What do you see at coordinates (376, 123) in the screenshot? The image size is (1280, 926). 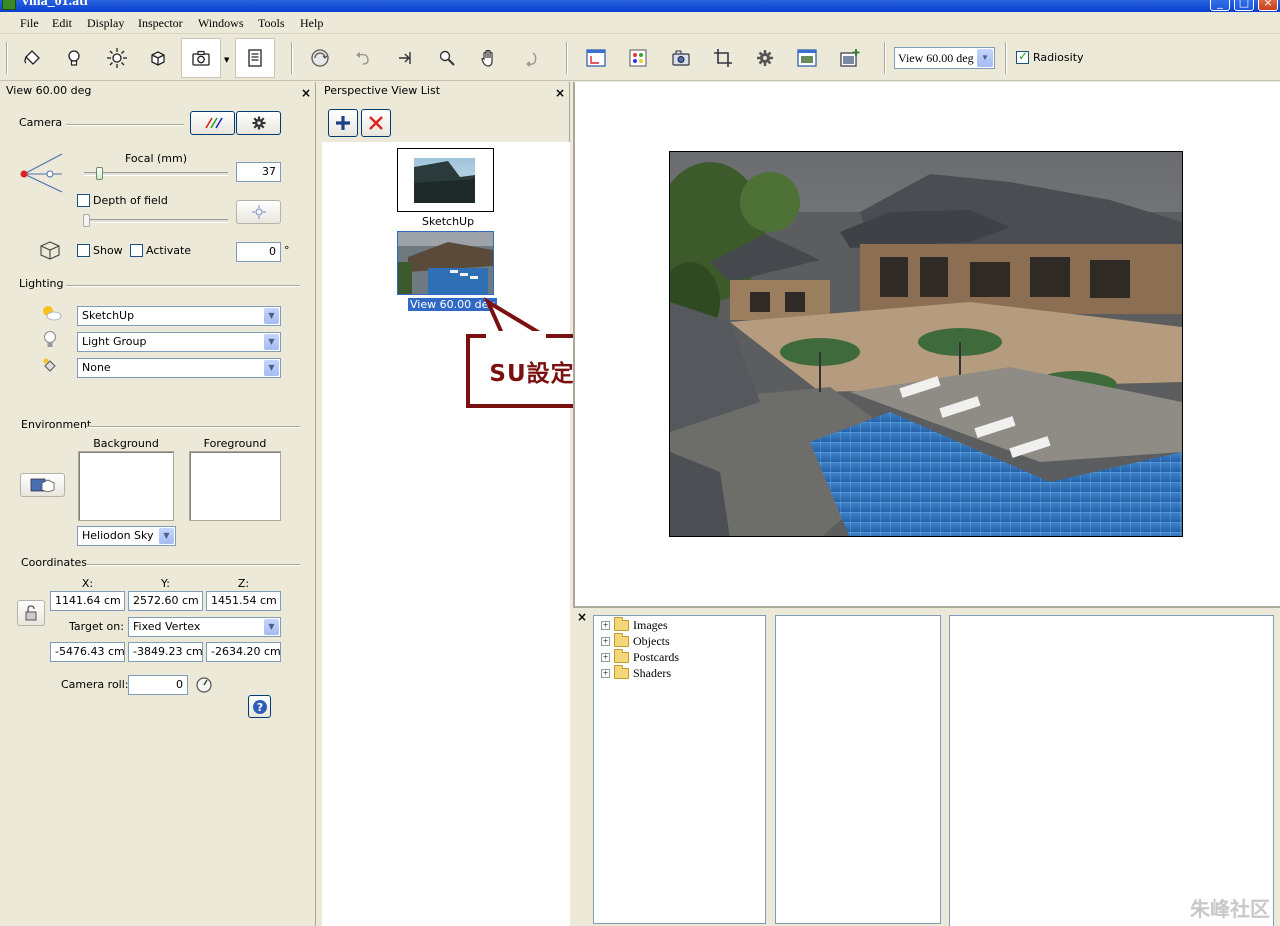 I see `delete-view-button` at bounding box center [376, 123].